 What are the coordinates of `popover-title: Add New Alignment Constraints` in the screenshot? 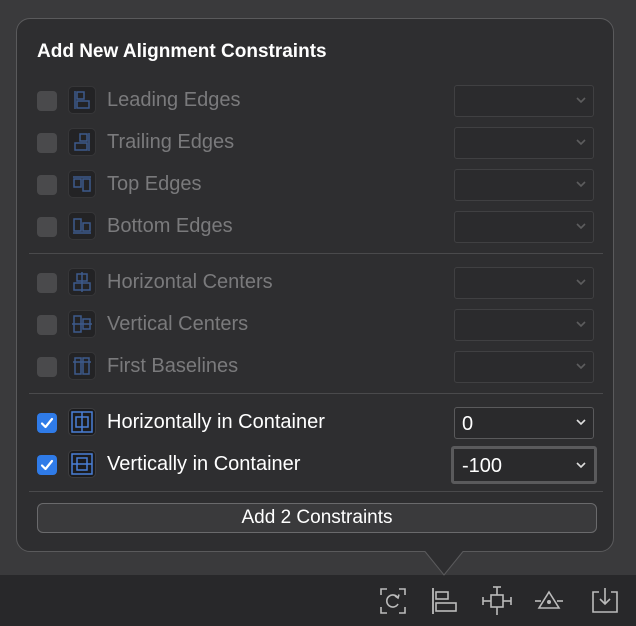 It's located at (182, 51).